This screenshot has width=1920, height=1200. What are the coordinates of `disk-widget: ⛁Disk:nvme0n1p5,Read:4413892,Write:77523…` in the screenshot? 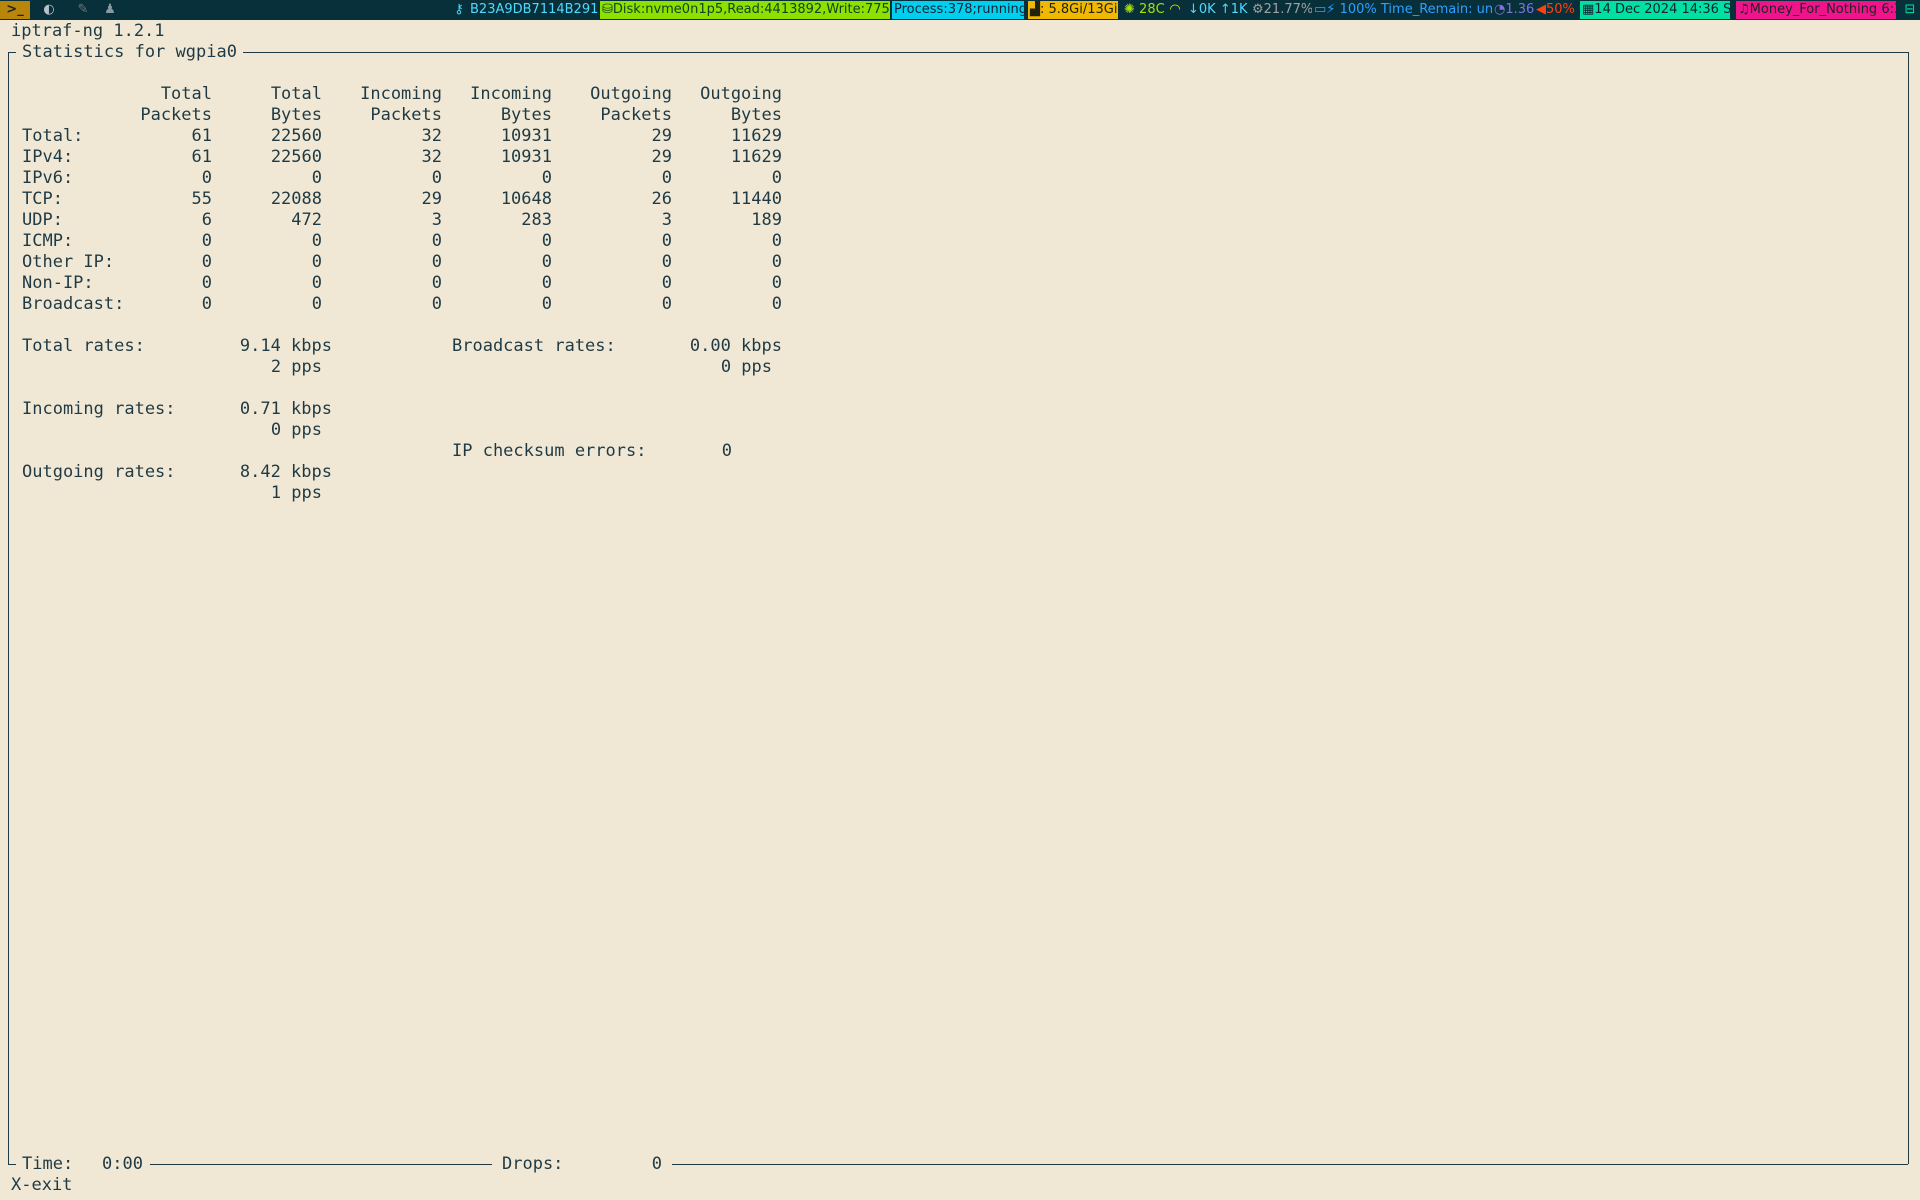 It's located at (745, 10).